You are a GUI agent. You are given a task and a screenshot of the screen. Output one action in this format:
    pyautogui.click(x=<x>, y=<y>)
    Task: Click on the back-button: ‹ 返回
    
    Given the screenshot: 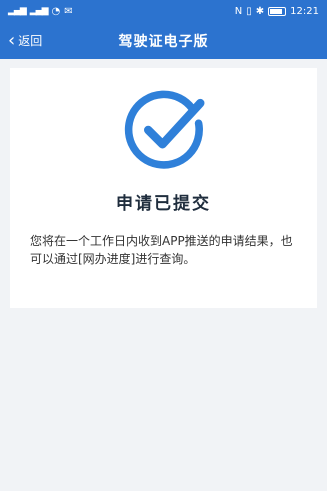 What is the action you would take?
    pyautogui.click(x=25, y=40)
    